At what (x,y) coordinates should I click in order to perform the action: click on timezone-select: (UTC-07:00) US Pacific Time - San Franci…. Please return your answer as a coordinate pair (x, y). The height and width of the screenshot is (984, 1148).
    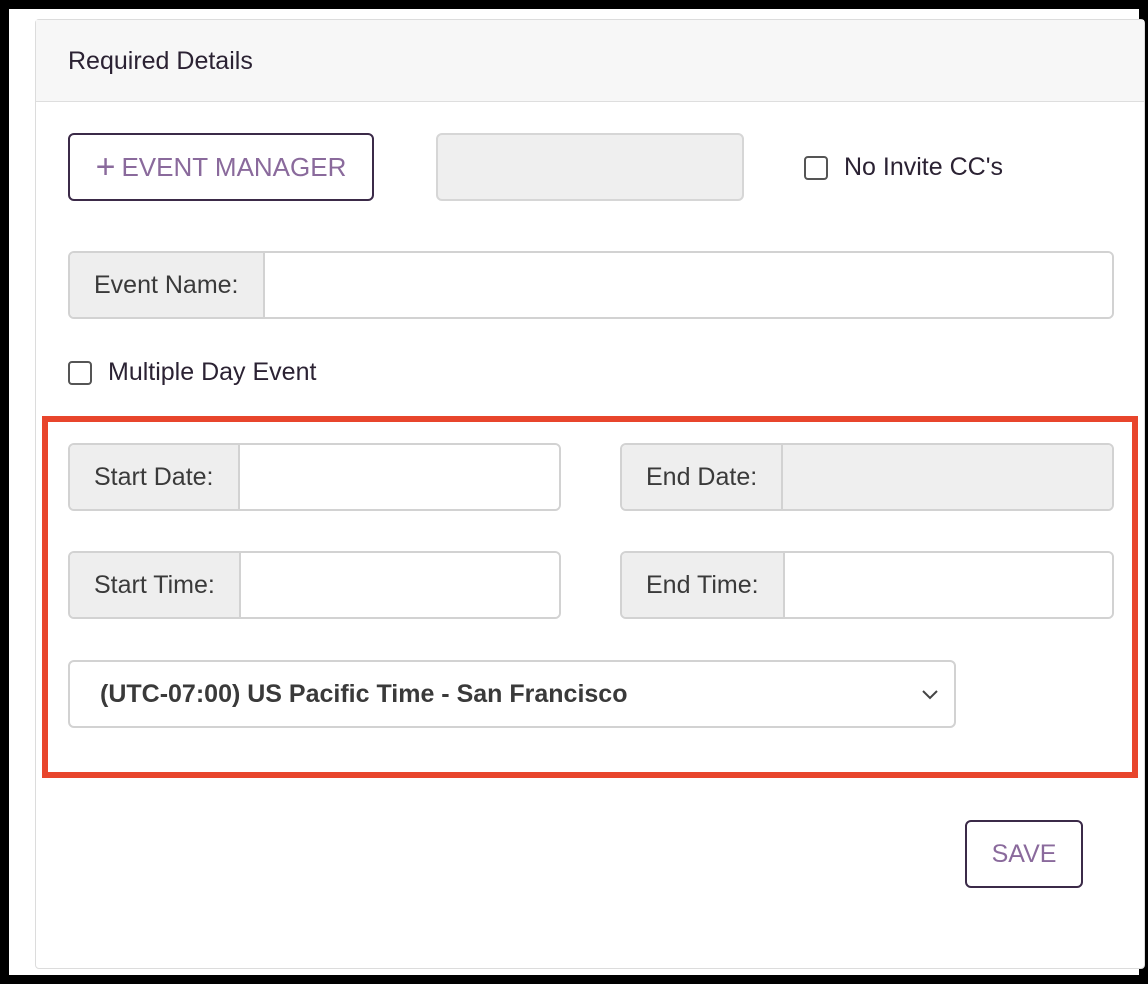
    Looking at the image, I should click on (512, 694).